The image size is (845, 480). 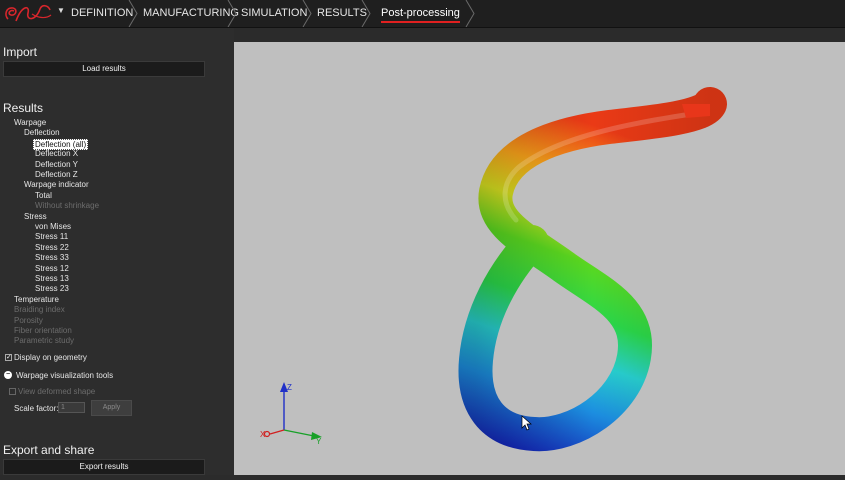 What do you see at coordinates (12, 391) in the screenshot?
I see `view-deformed-shape-checkbox` at bounding box center [12, 391].